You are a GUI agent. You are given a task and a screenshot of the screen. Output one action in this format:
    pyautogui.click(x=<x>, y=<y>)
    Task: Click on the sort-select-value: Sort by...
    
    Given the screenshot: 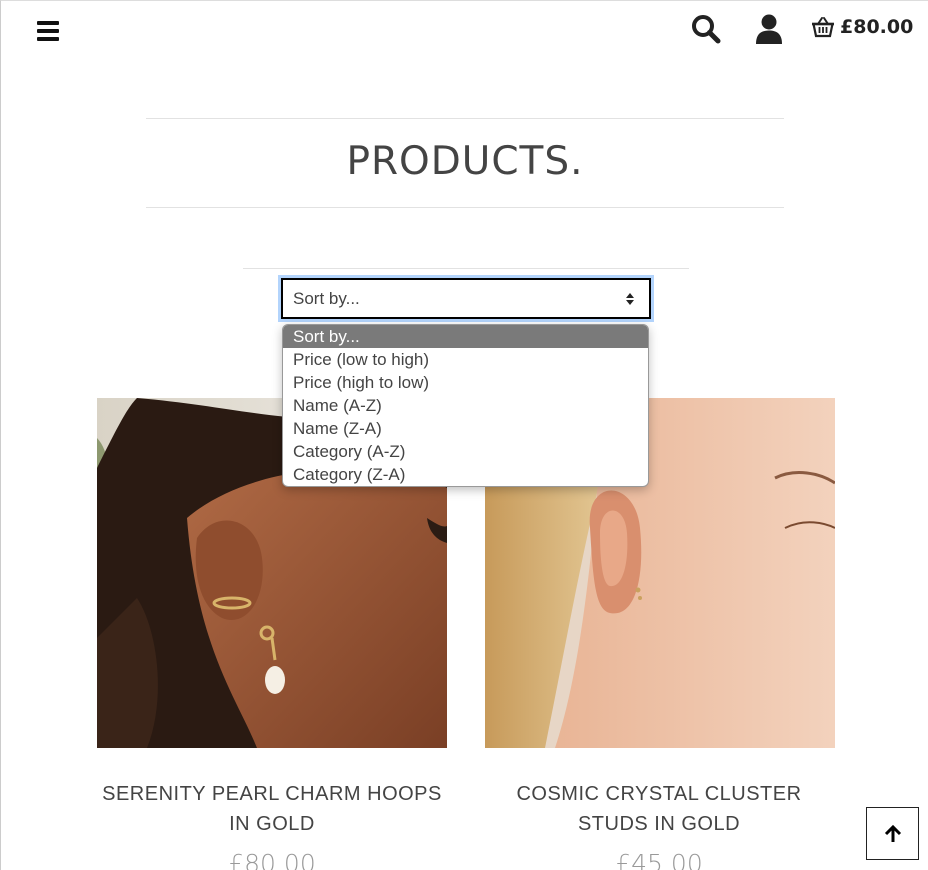 What is the action you would take?
    pyautogui.click(x=326, y=298)
    